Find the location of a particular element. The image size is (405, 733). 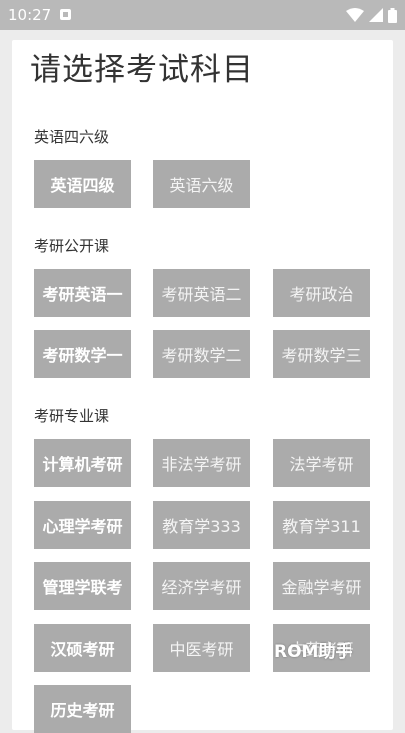

subject-button-management: 管理学联考 is located at coordinates (82, 586).